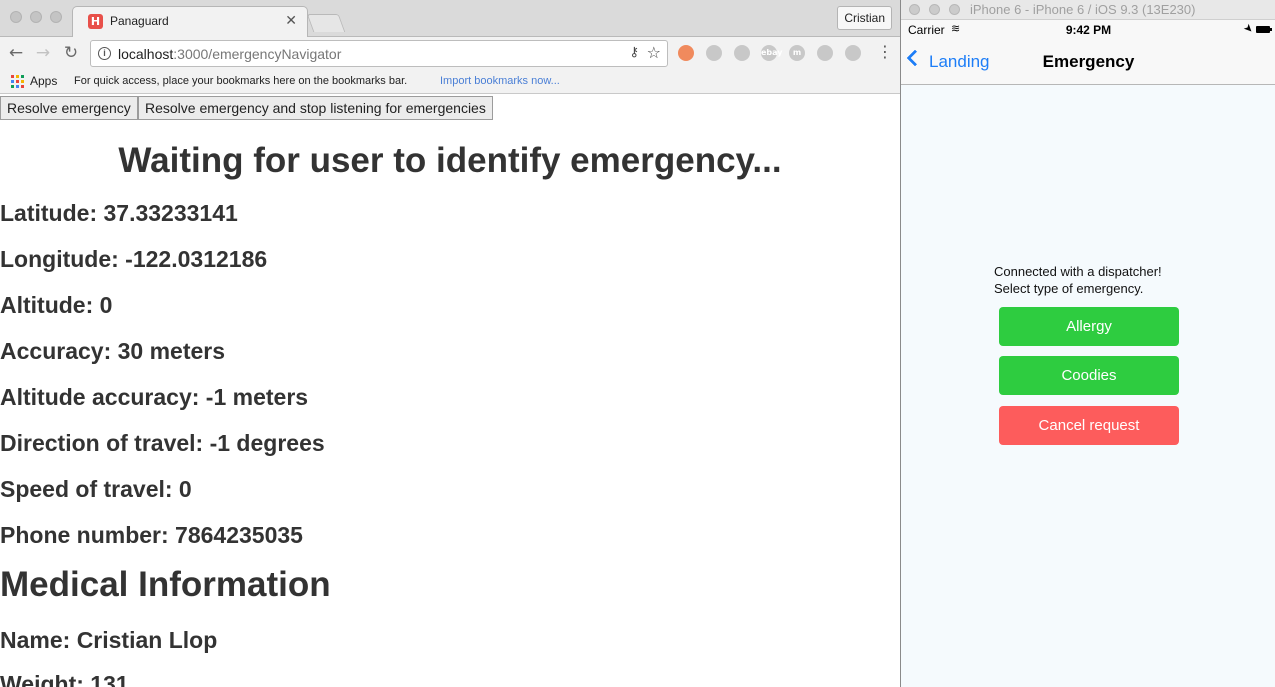 The height and width of the screenshot is (687, 1275). Describe the element at coordinates (95, 21) in the screenshot. I see `panaguard-favicon-icon: H` at that location.